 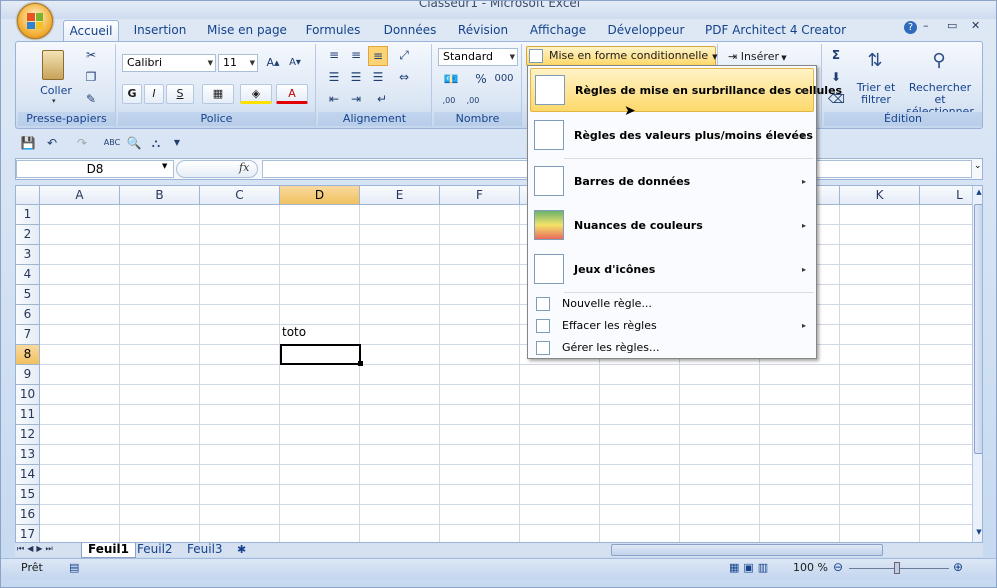 What do you see at coordinates (622, 56) in the screenshot?
I see `conditional-formatting-button: Mise en forme conditionnelle ▼` at bounding box center [622, 56].